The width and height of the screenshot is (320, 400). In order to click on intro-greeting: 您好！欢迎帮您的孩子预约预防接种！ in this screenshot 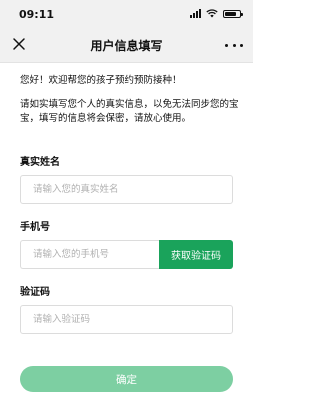, I will do `click(101, 80)`.